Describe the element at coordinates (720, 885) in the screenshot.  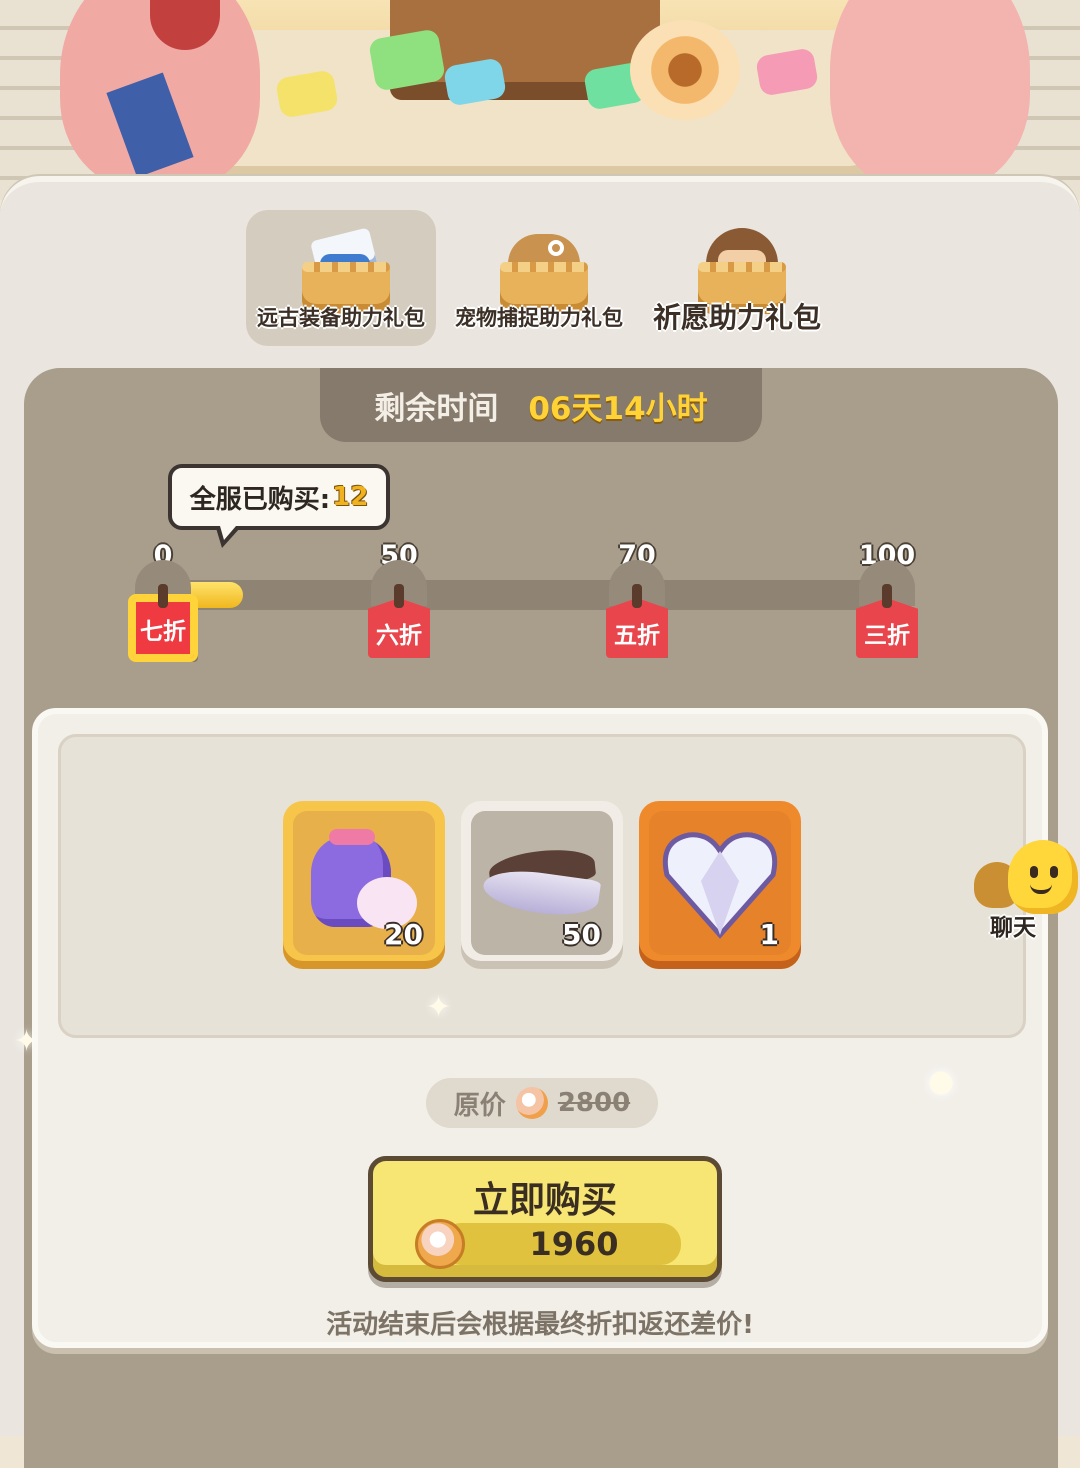
I see `reward-item: 1` at that location.